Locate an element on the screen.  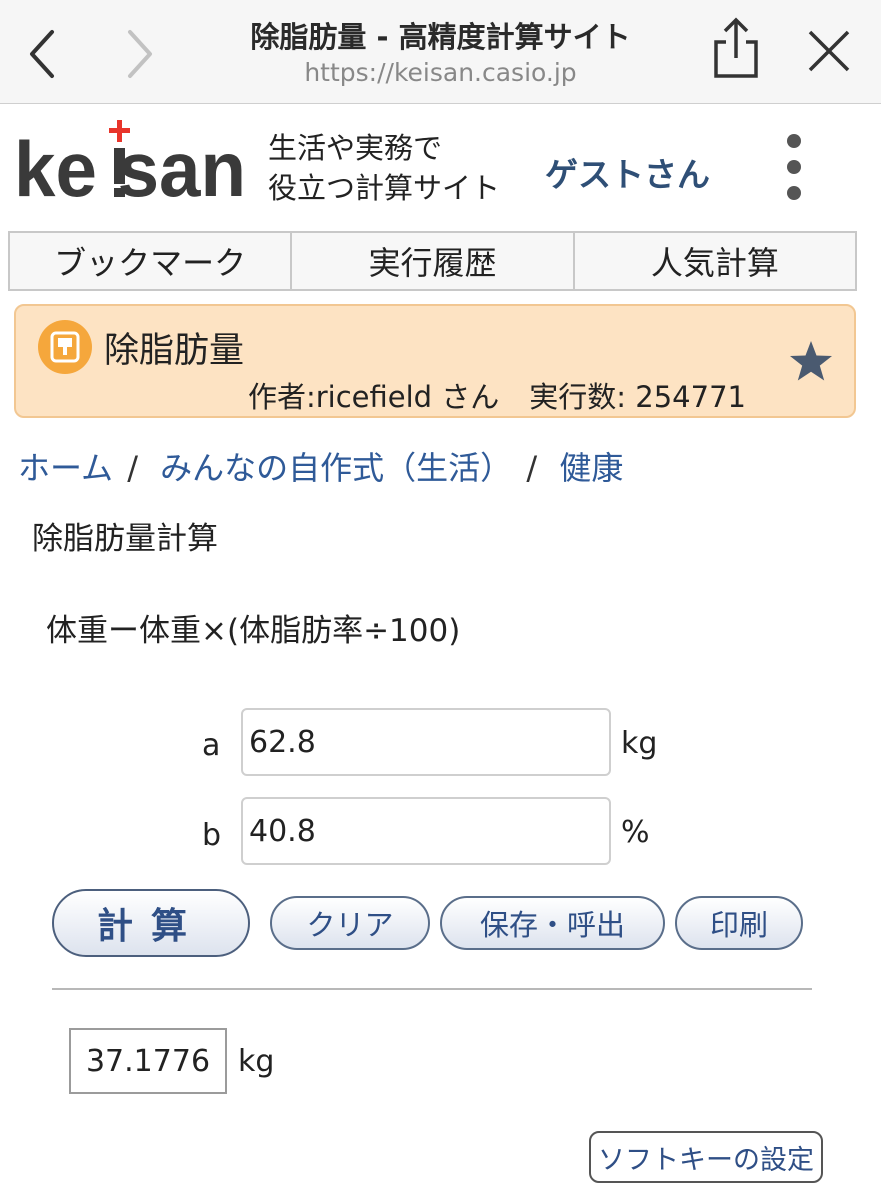
close-icon is located at coordinates (830, 52).